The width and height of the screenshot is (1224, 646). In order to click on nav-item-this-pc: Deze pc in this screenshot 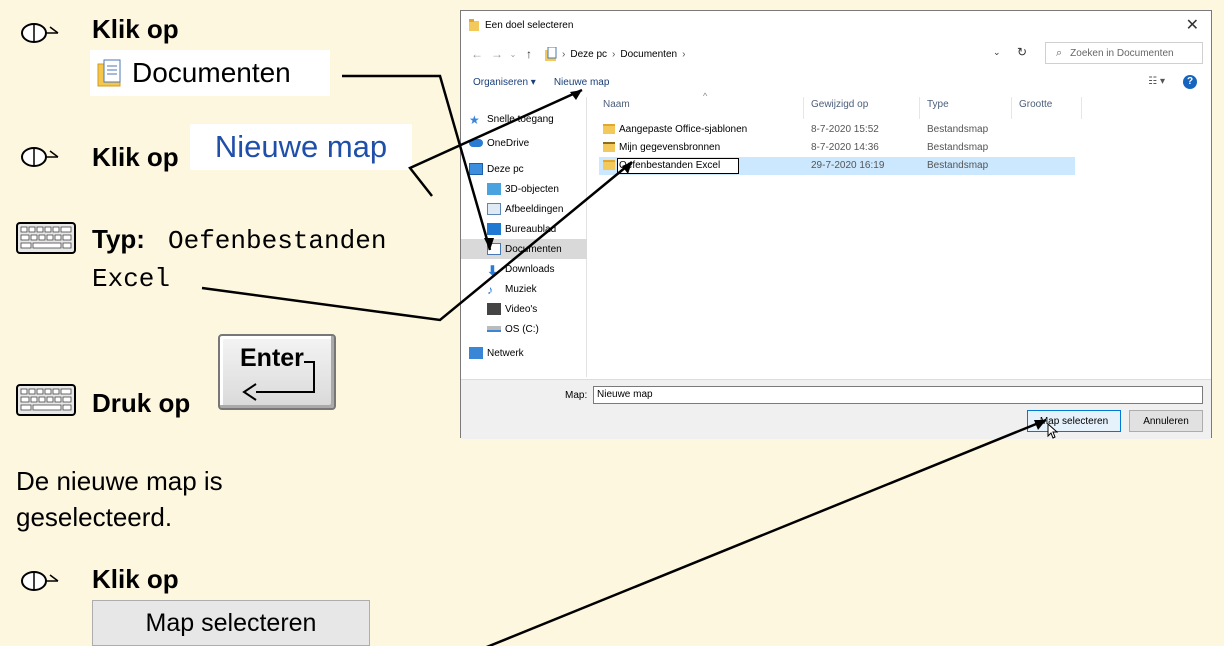, I will do `click(524, 169)`.